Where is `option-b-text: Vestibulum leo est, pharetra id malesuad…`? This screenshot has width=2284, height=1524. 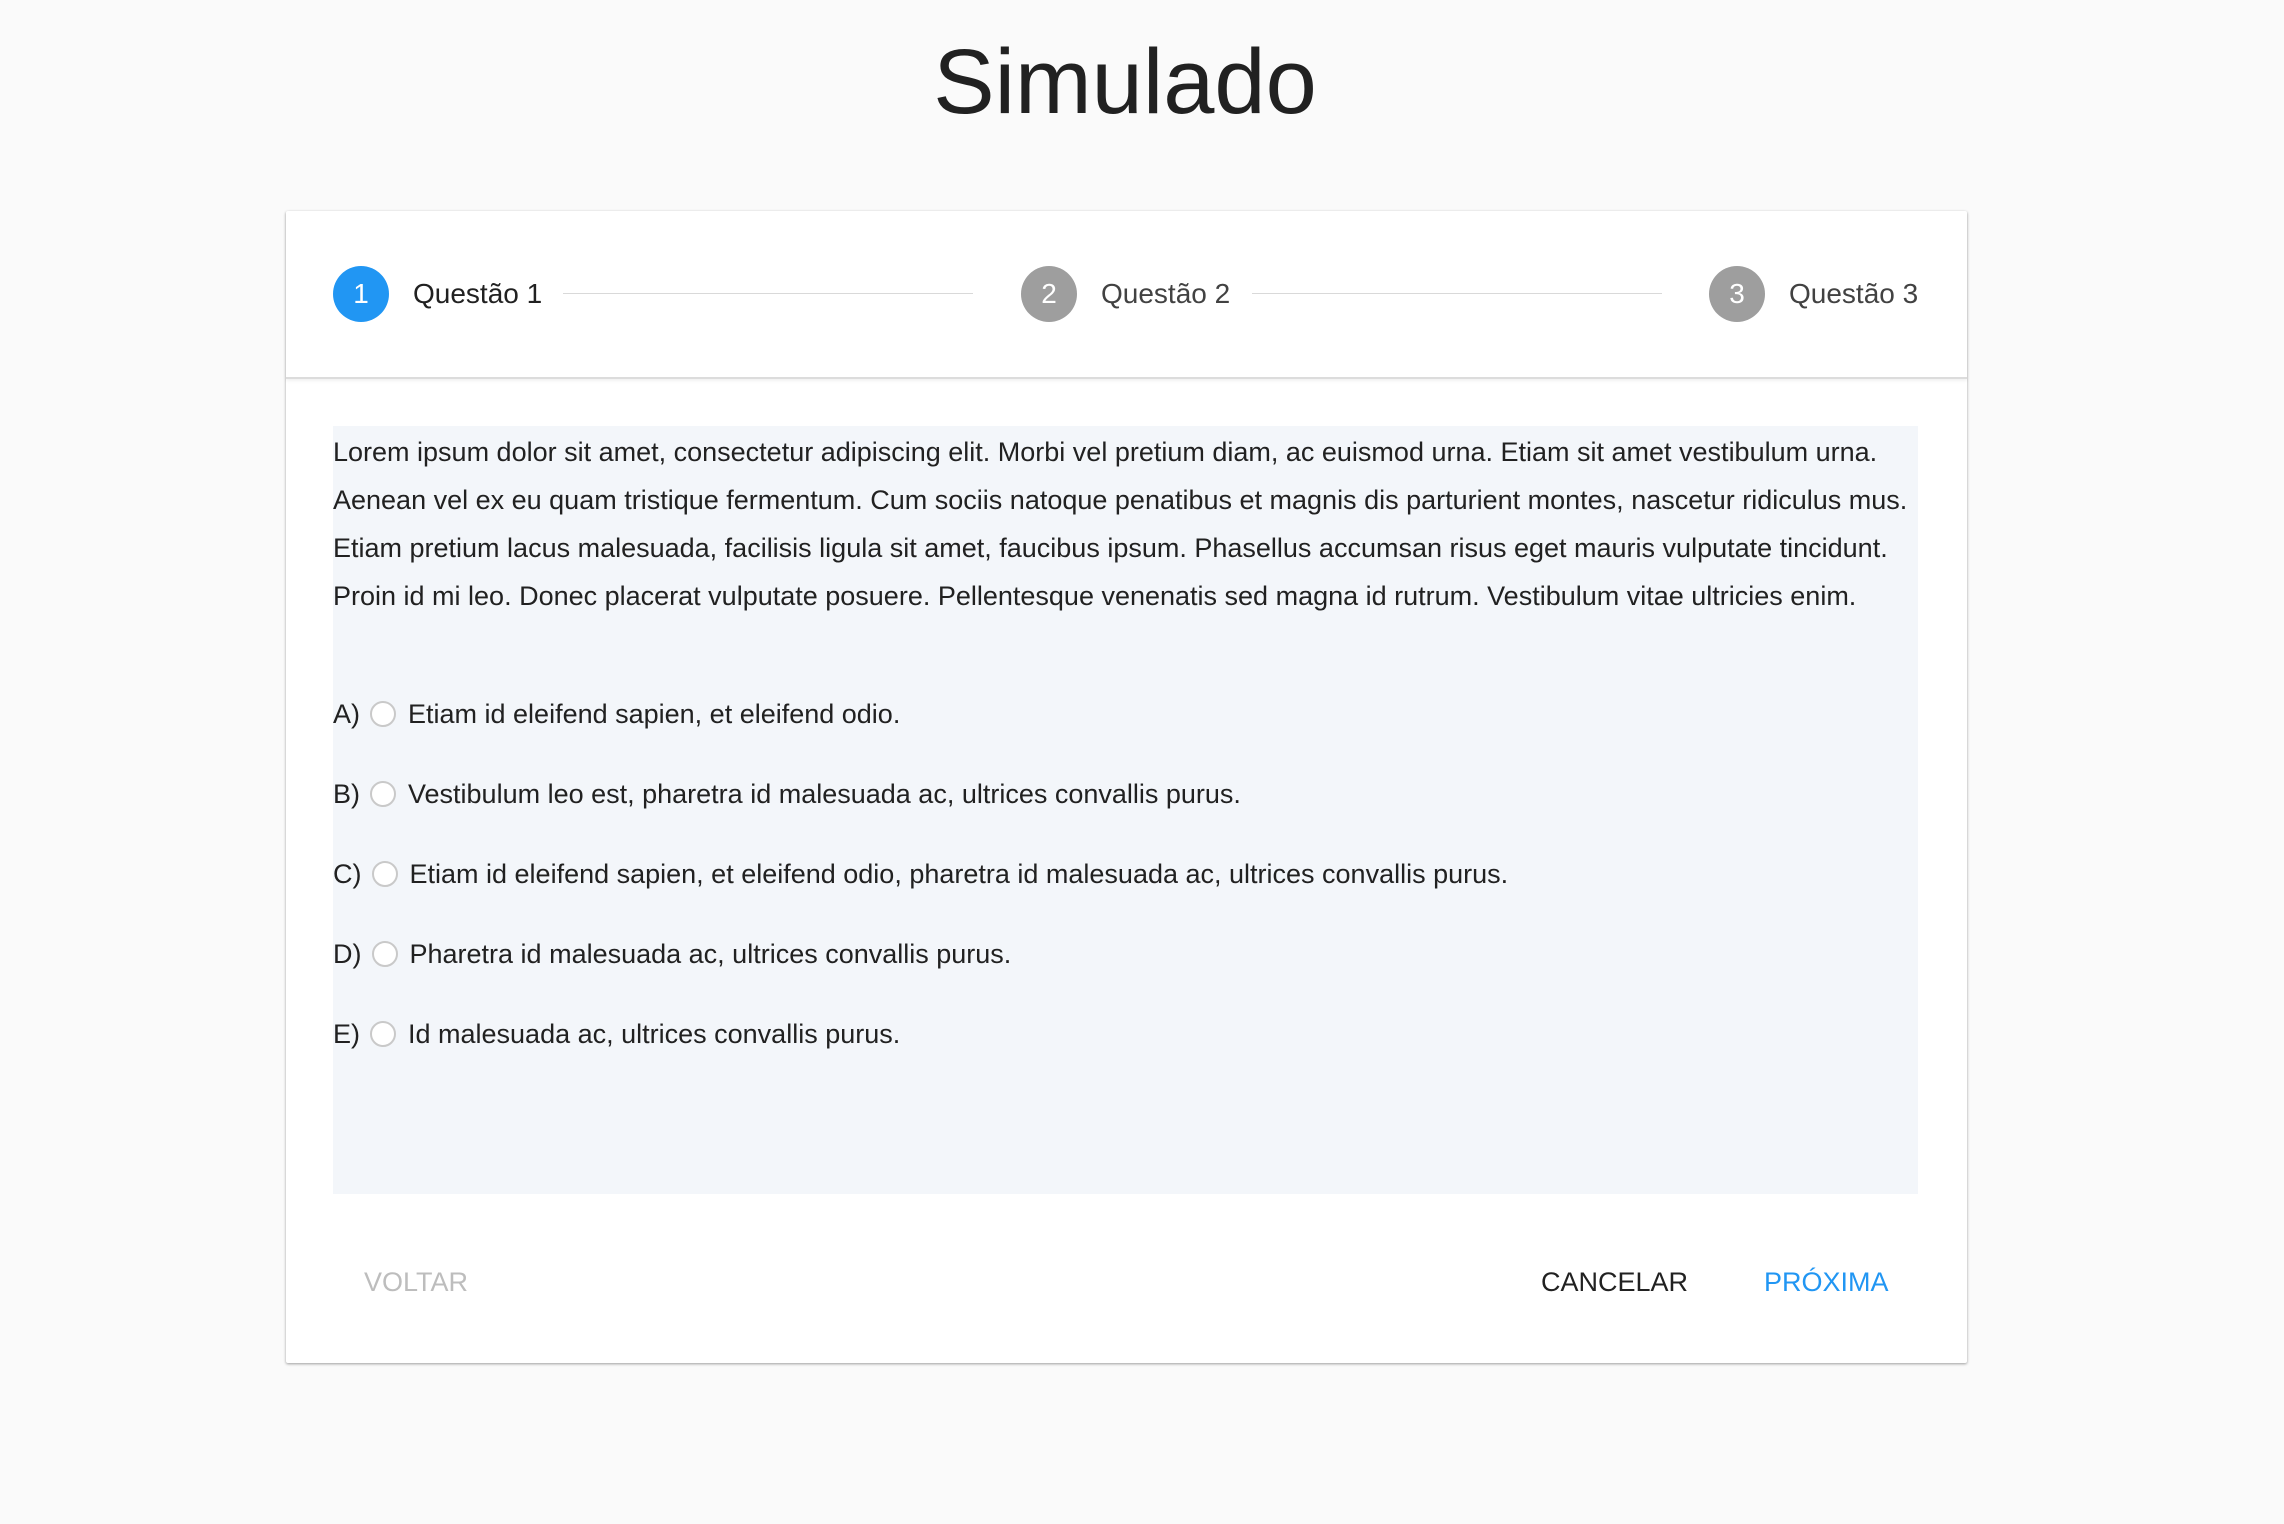
option-b-text: Vestibulum leo est, pharetra id malesuad… is located at coordinates (824, 793).